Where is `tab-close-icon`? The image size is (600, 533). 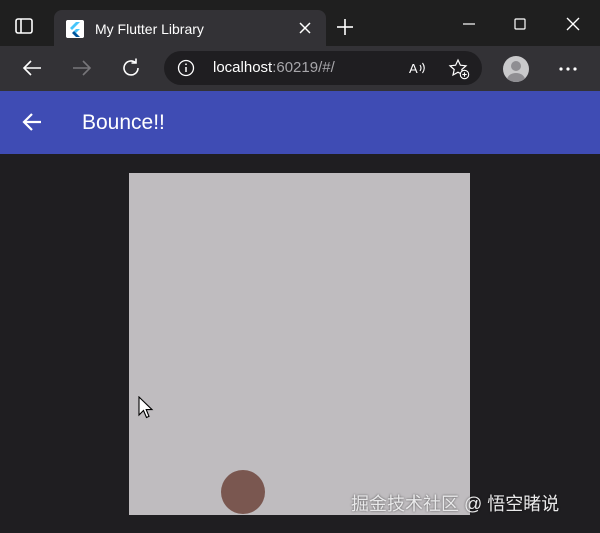 tab-close-icon is located at coordinates (305, 28).